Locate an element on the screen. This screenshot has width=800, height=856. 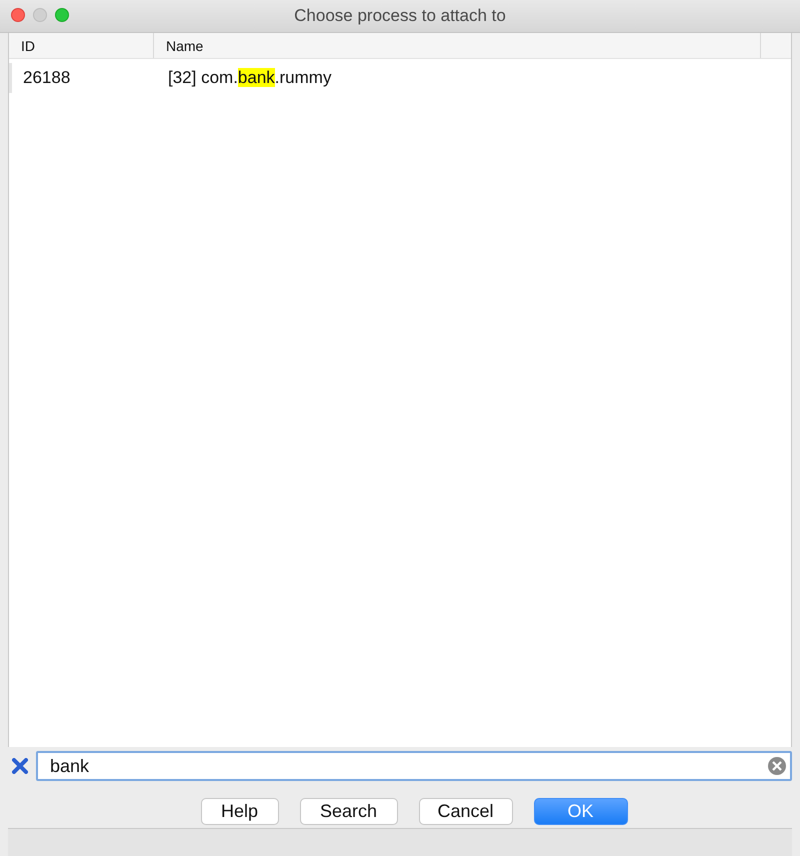
cancel-button: Cancel is located at coordinates (465, 811).